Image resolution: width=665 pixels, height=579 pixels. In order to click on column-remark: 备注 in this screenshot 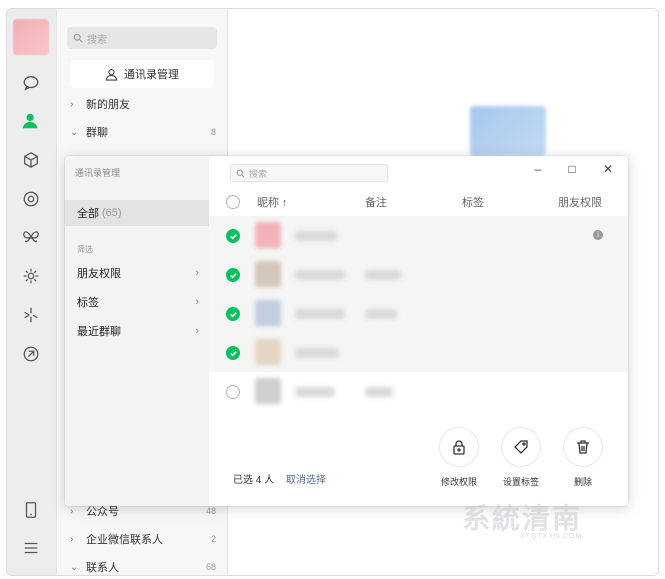, I will do `click(376, 203)`.